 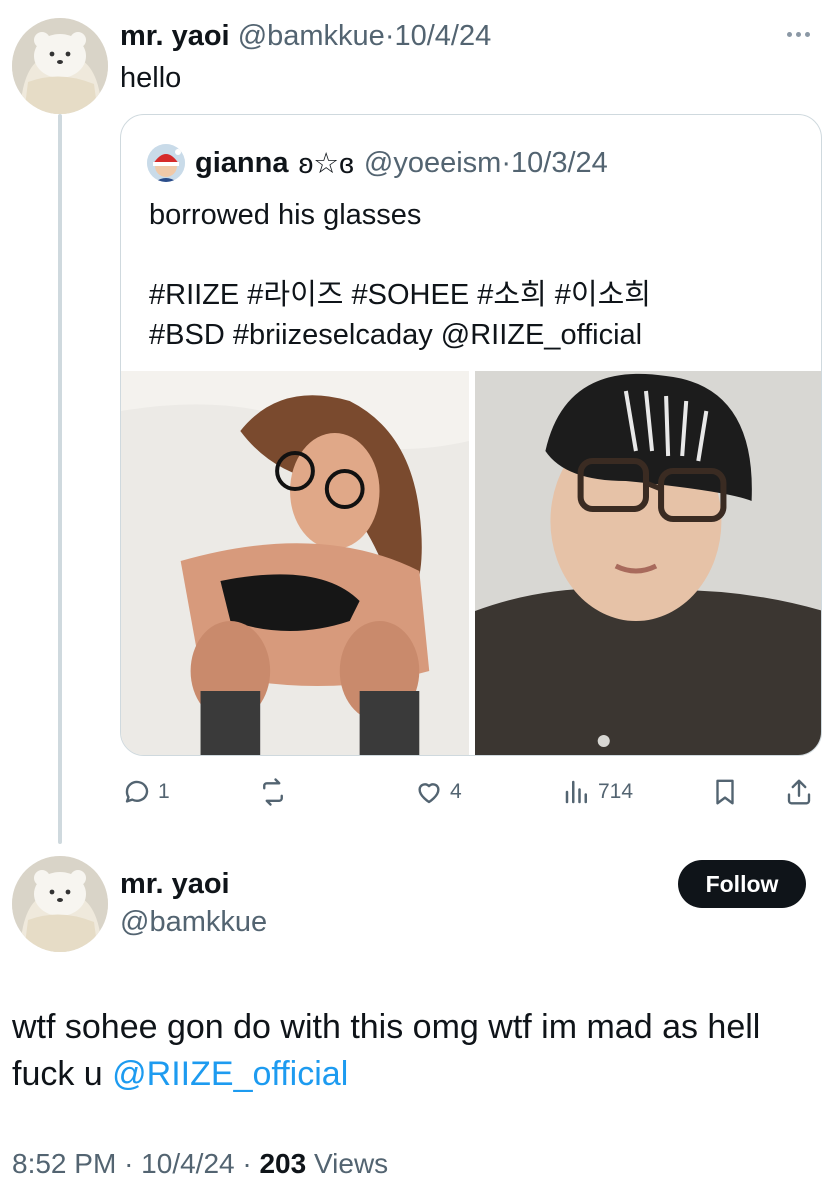 I want to click on photo-right, so click(x=648, y=563).